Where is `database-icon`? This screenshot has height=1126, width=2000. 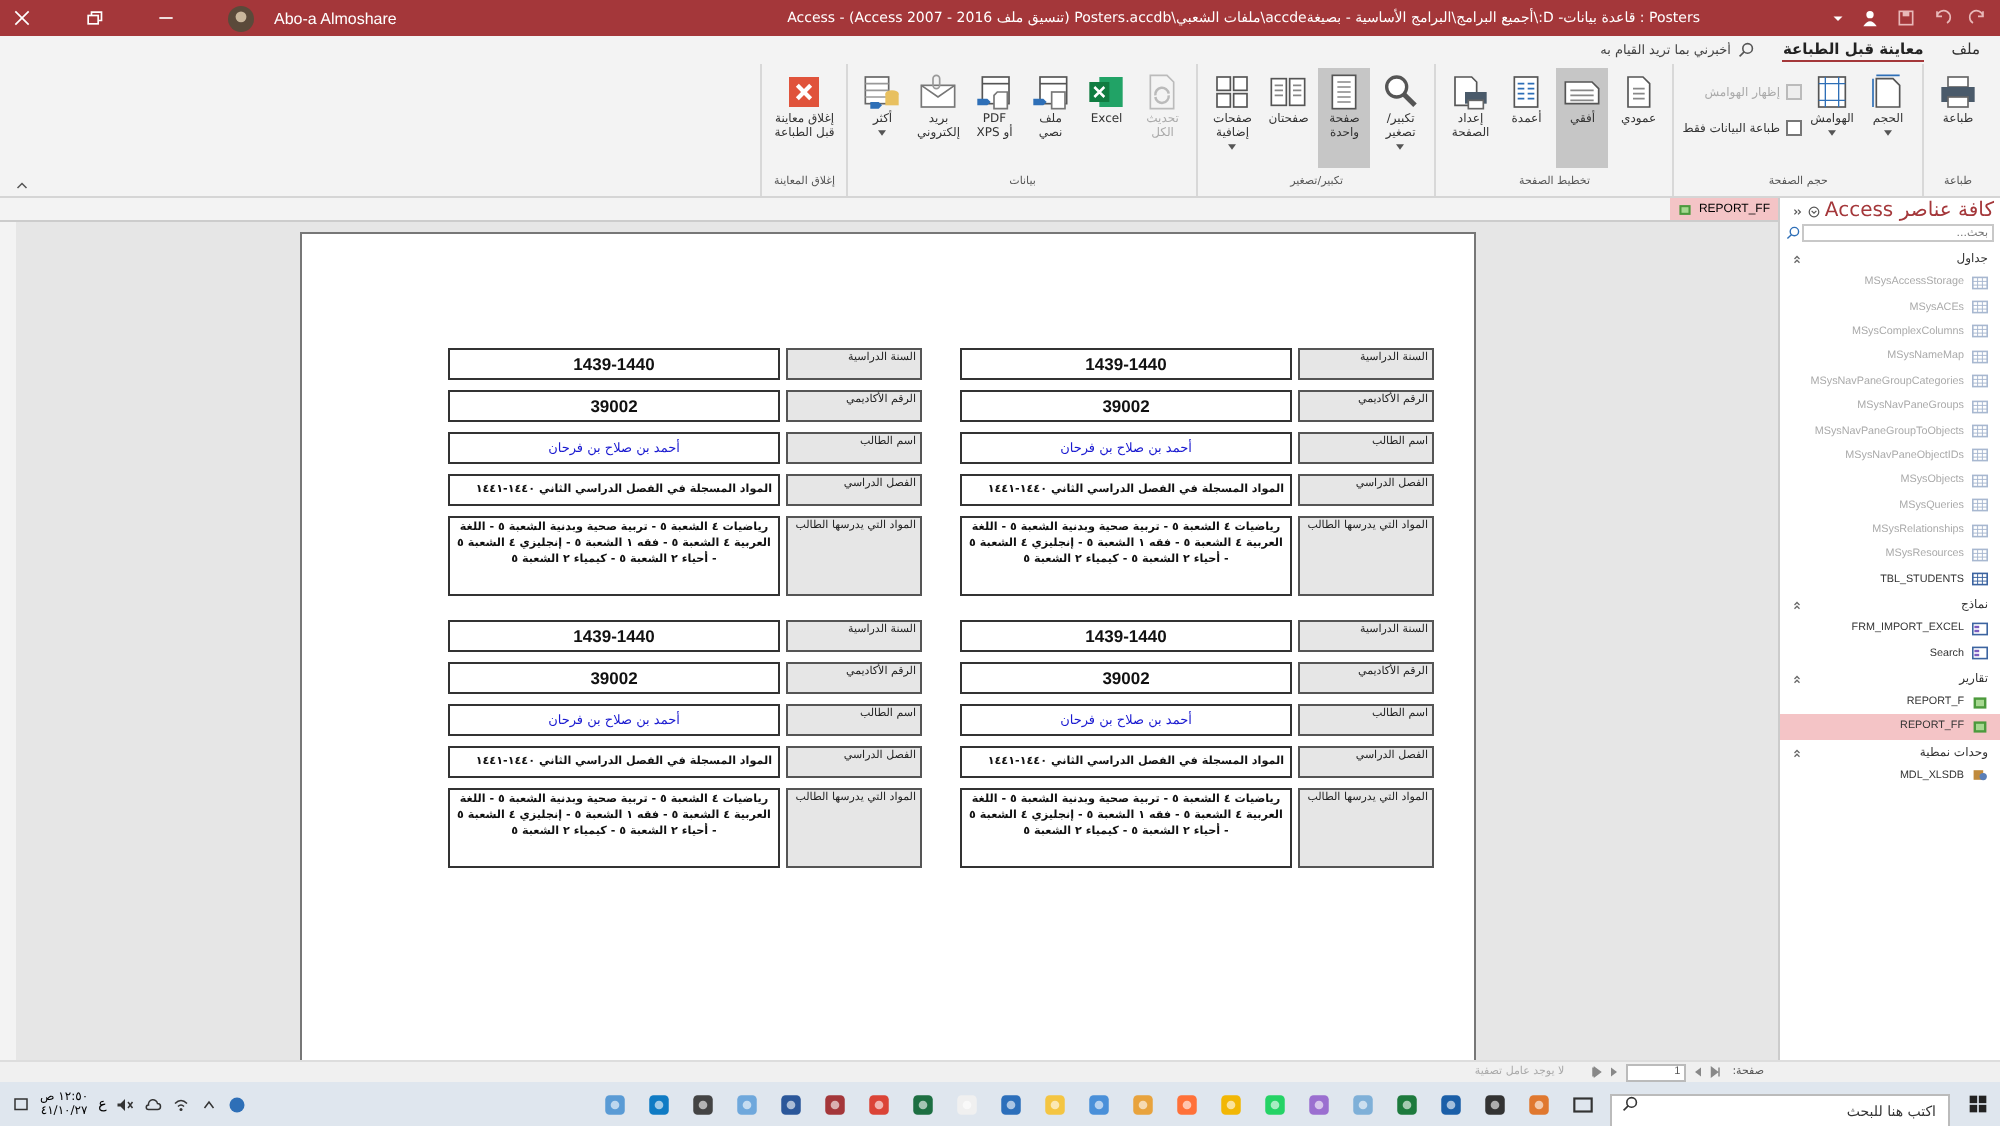 database-icon is located at coordinates (882, 92).